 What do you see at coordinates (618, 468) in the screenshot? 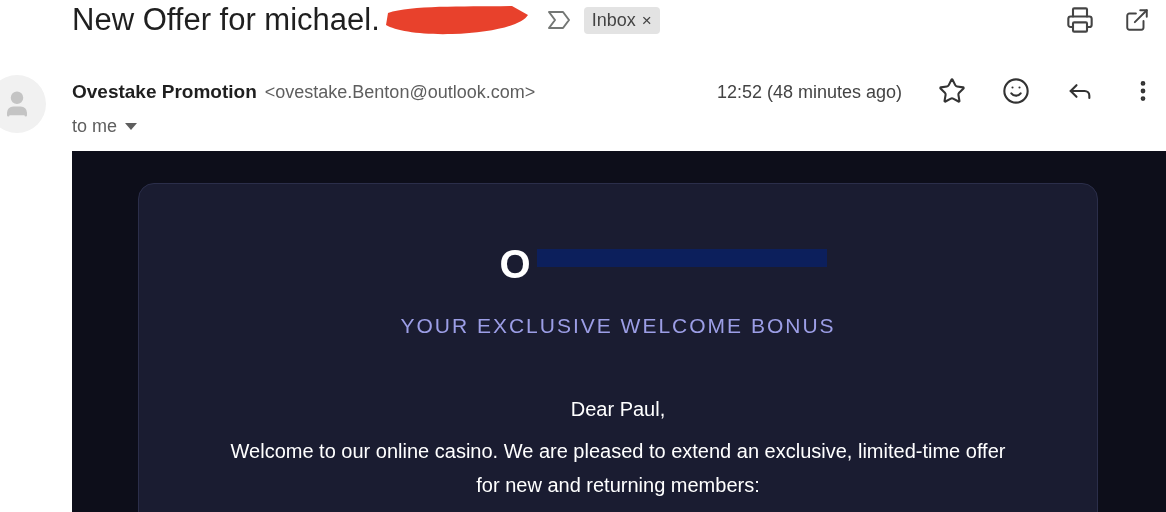
I see `intro-paragraph: Welcome to our online casino. We are pleased to extend an exclusive, limited-time offer for new and returning members:` at bounding box center [618, 468].